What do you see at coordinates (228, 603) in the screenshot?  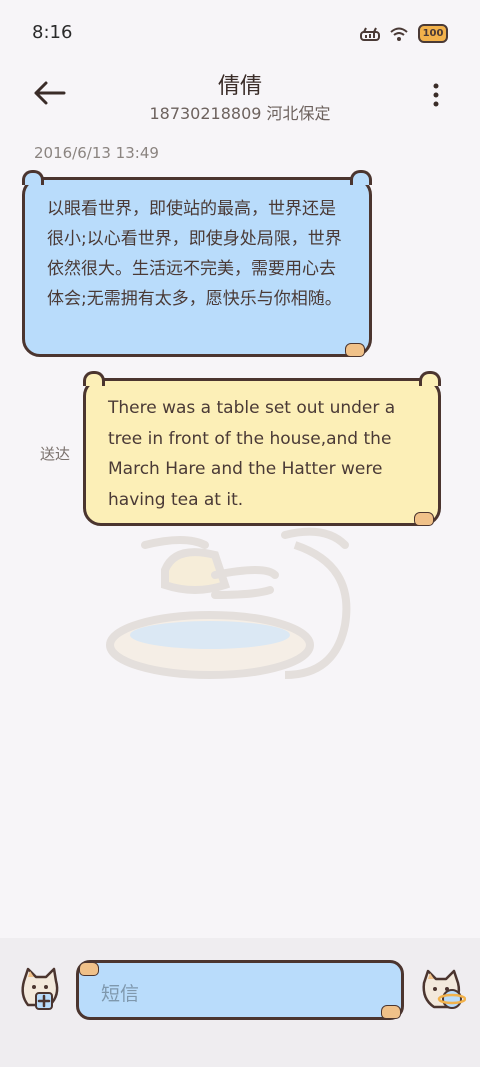 I see `background-illustration` at bounding box center [228, 603].